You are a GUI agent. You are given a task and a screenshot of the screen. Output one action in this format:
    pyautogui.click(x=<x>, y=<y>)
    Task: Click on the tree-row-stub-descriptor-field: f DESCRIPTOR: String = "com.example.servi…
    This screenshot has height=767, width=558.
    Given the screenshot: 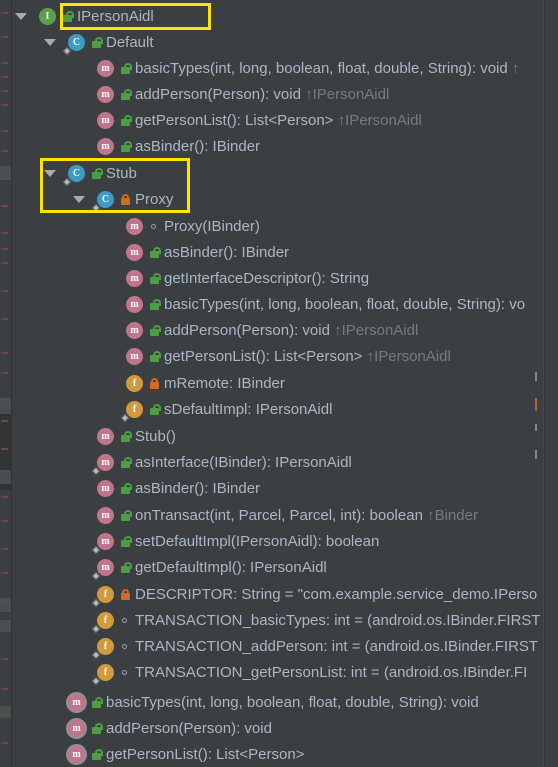 What is the action you would take?
    pyautogui.click(x=277, y=594)
    